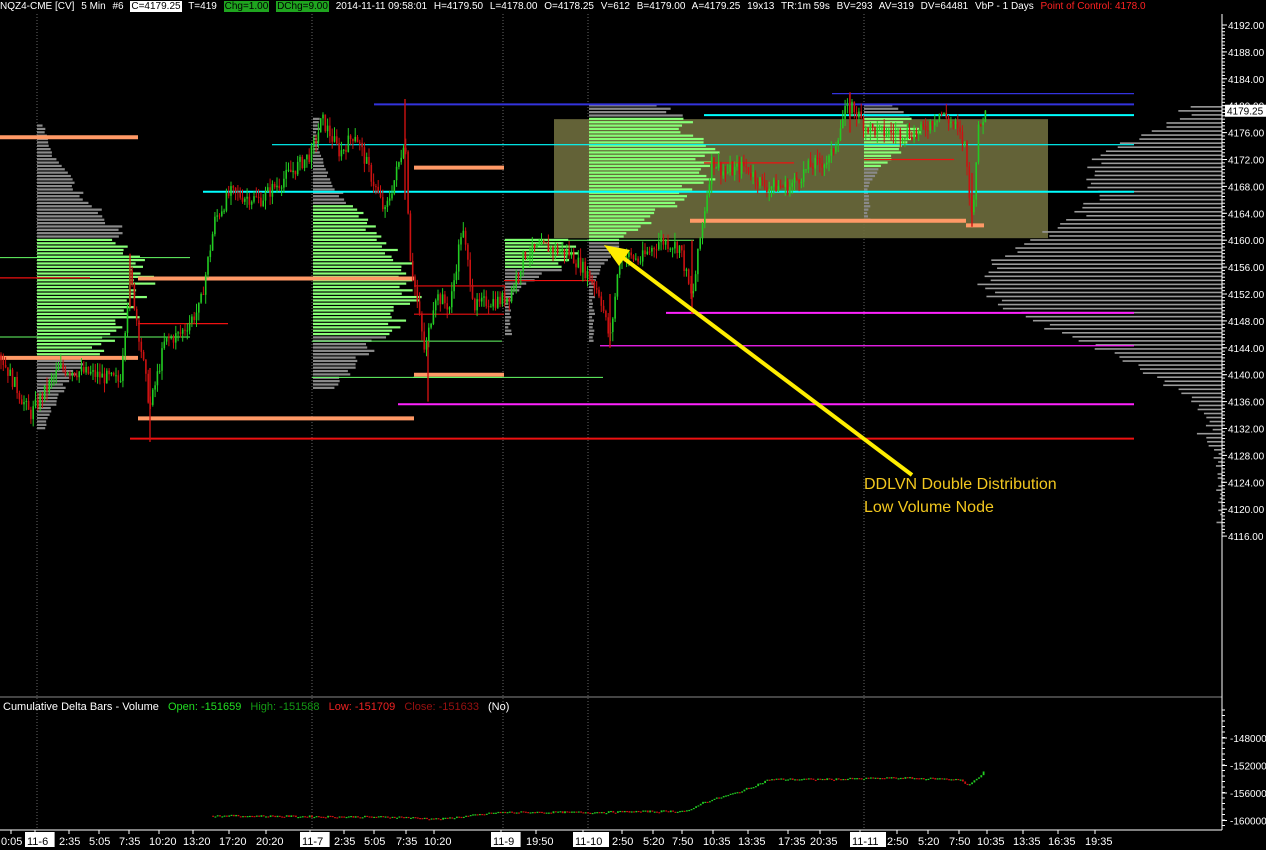 The image size is (1266, 850). I want to click on delta-tick-label: -148000, so click(1248, 739).